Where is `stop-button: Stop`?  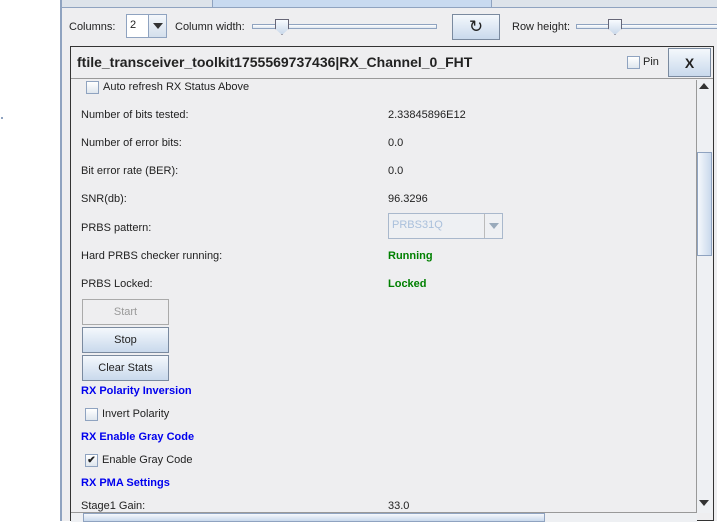
stop-button: Stop is located at coordinates (125, 340).